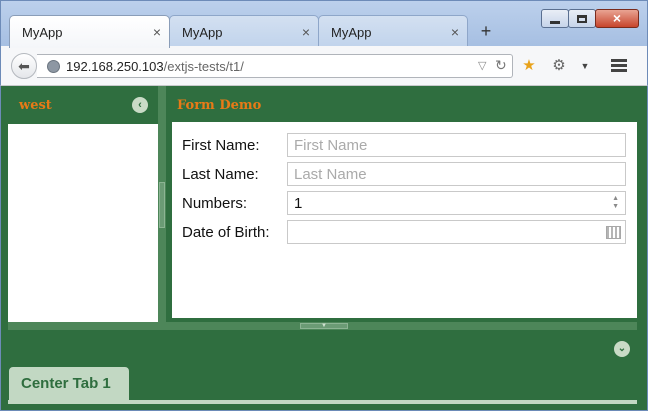 The height and width of the screenshot is (411, 648). What do you see at coordinates (244, 31) in the screenshot?
I see `browser-tab-2: MyApp ×` at bounding box center [244, 31].